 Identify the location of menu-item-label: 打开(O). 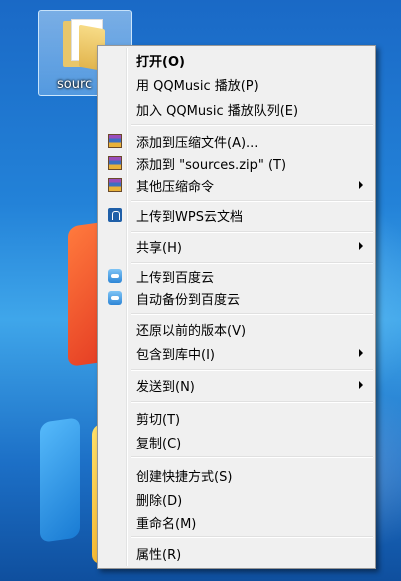
(160, 62).